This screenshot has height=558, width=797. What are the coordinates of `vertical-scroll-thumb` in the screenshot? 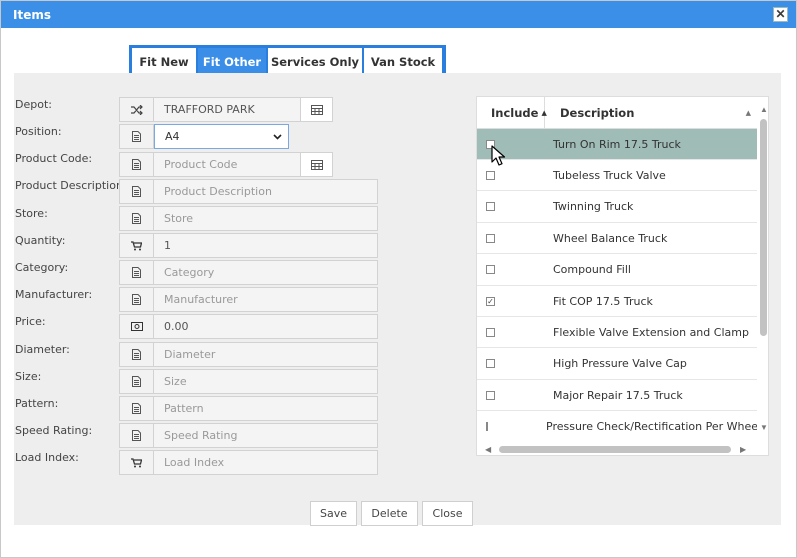 It's located at (763, 227).